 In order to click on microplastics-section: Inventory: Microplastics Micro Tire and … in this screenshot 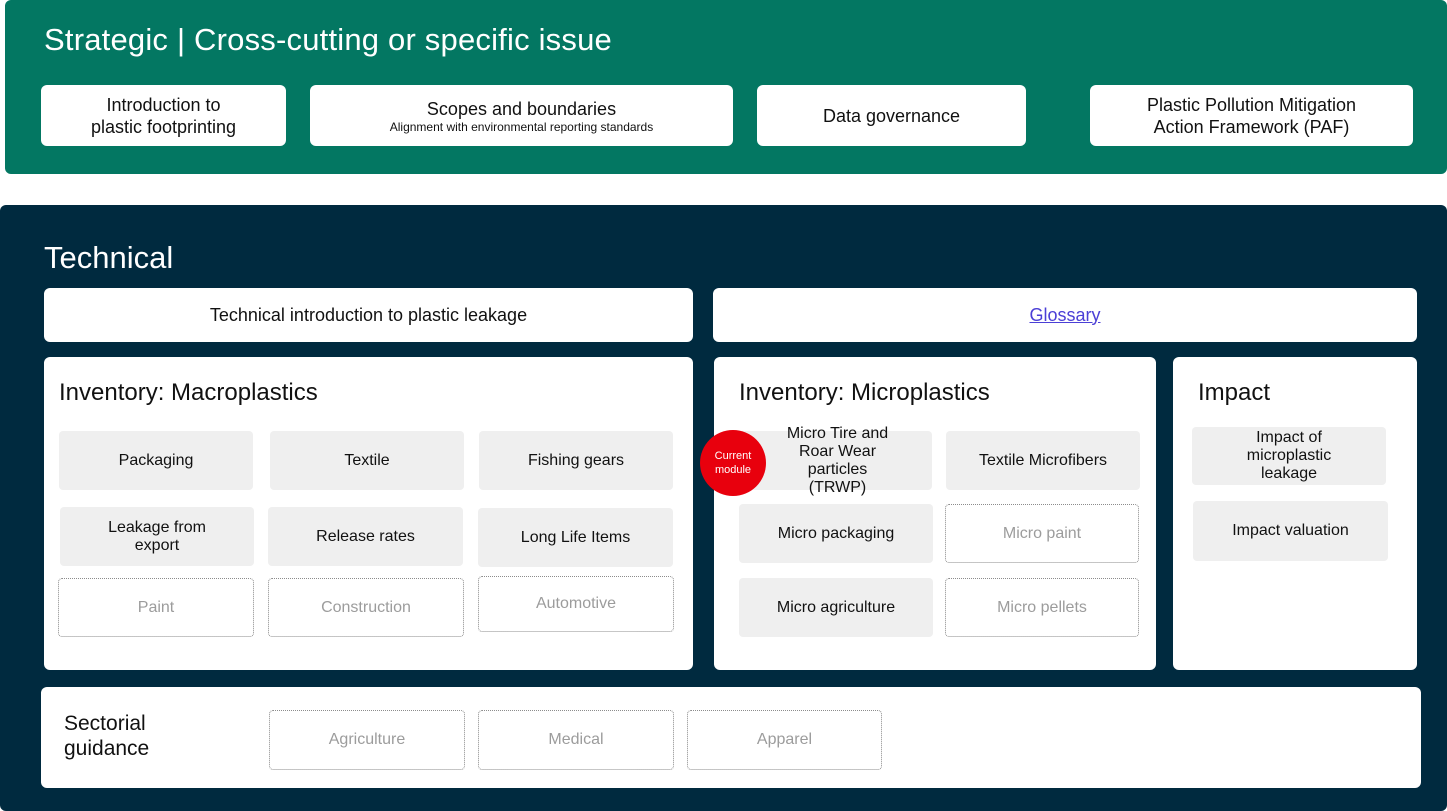, I will do `click(928, 513)`.